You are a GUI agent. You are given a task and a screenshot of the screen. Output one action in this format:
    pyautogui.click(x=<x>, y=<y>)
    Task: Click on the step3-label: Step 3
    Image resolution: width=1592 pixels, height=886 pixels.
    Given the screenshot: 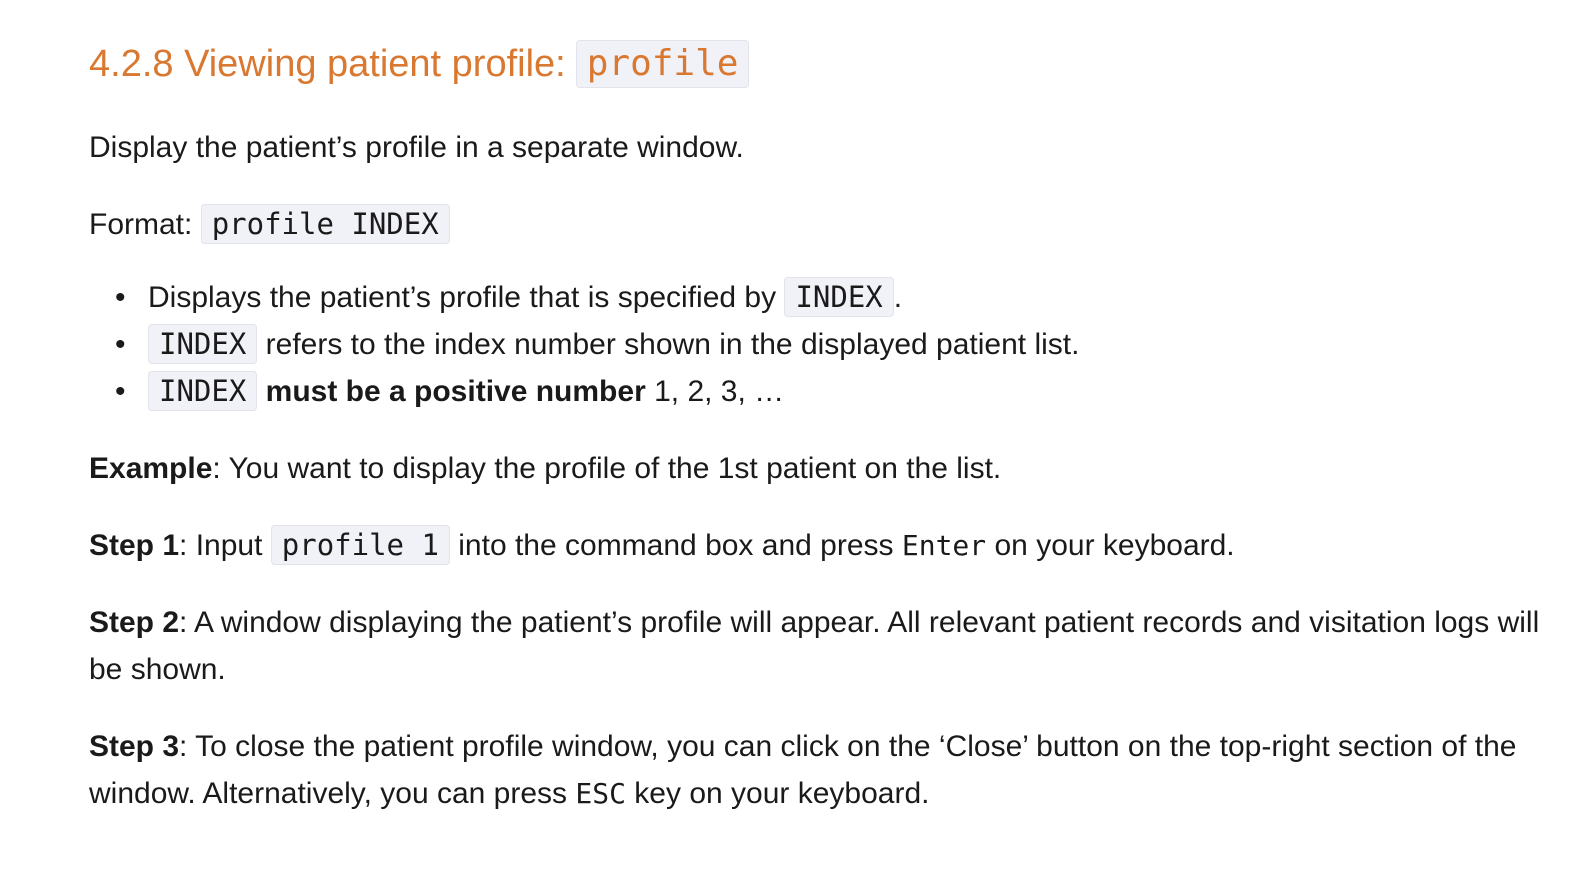 What is the action you would take?
    pyautogui.click(x=134, y=746)
    